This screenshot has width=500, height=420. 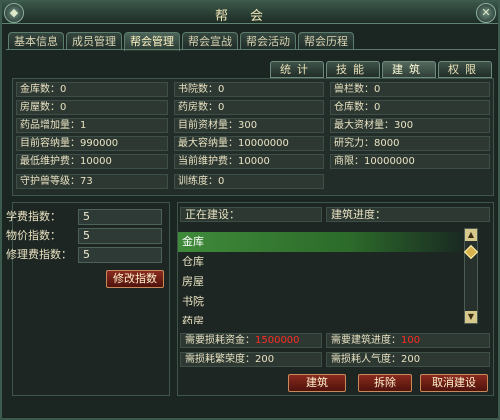 What do you see at coordinates (320, 302) in the screenshot?
I see `list-item: 书院` at bounding box center [320, 302].